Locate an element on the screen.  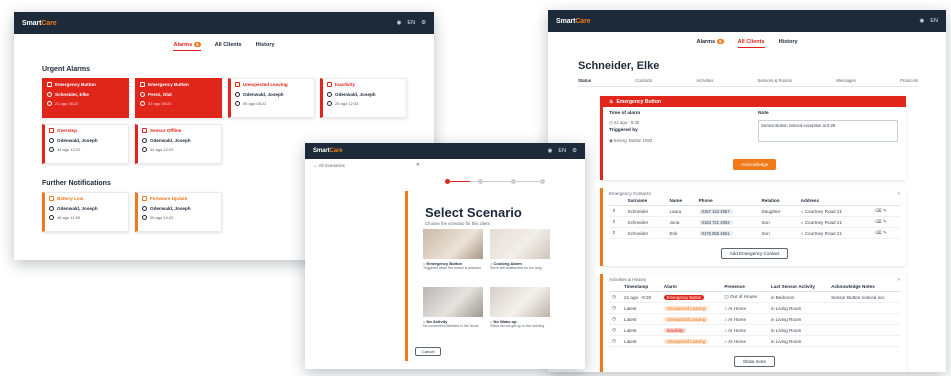
close-icon: ✕ is located at coordinates (418, 165).